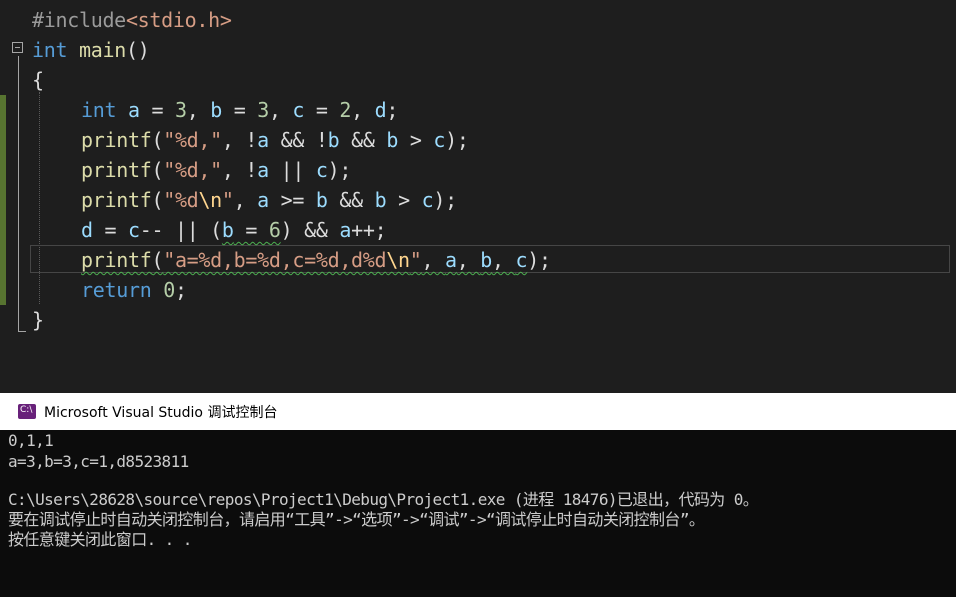 Image resolution: width=956 pixels, height=597 pixels. I want to click on code-line-10: return 0;, so click(134, 290).